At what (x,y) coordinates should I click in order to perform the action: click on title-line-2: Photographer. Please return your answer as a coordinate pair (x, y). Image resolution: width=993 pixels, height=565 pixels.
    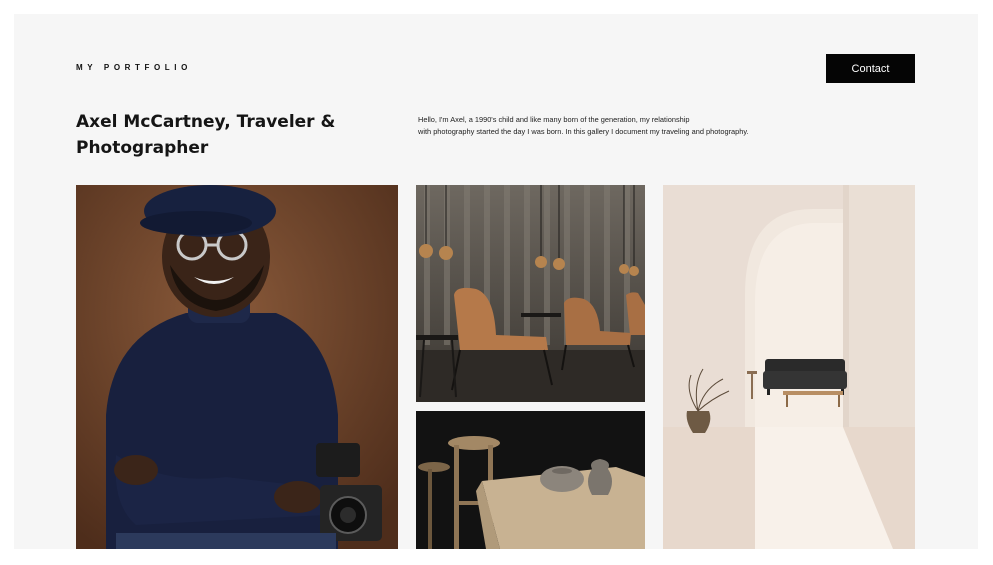
    Looking at the image, I should click on (142, 148).